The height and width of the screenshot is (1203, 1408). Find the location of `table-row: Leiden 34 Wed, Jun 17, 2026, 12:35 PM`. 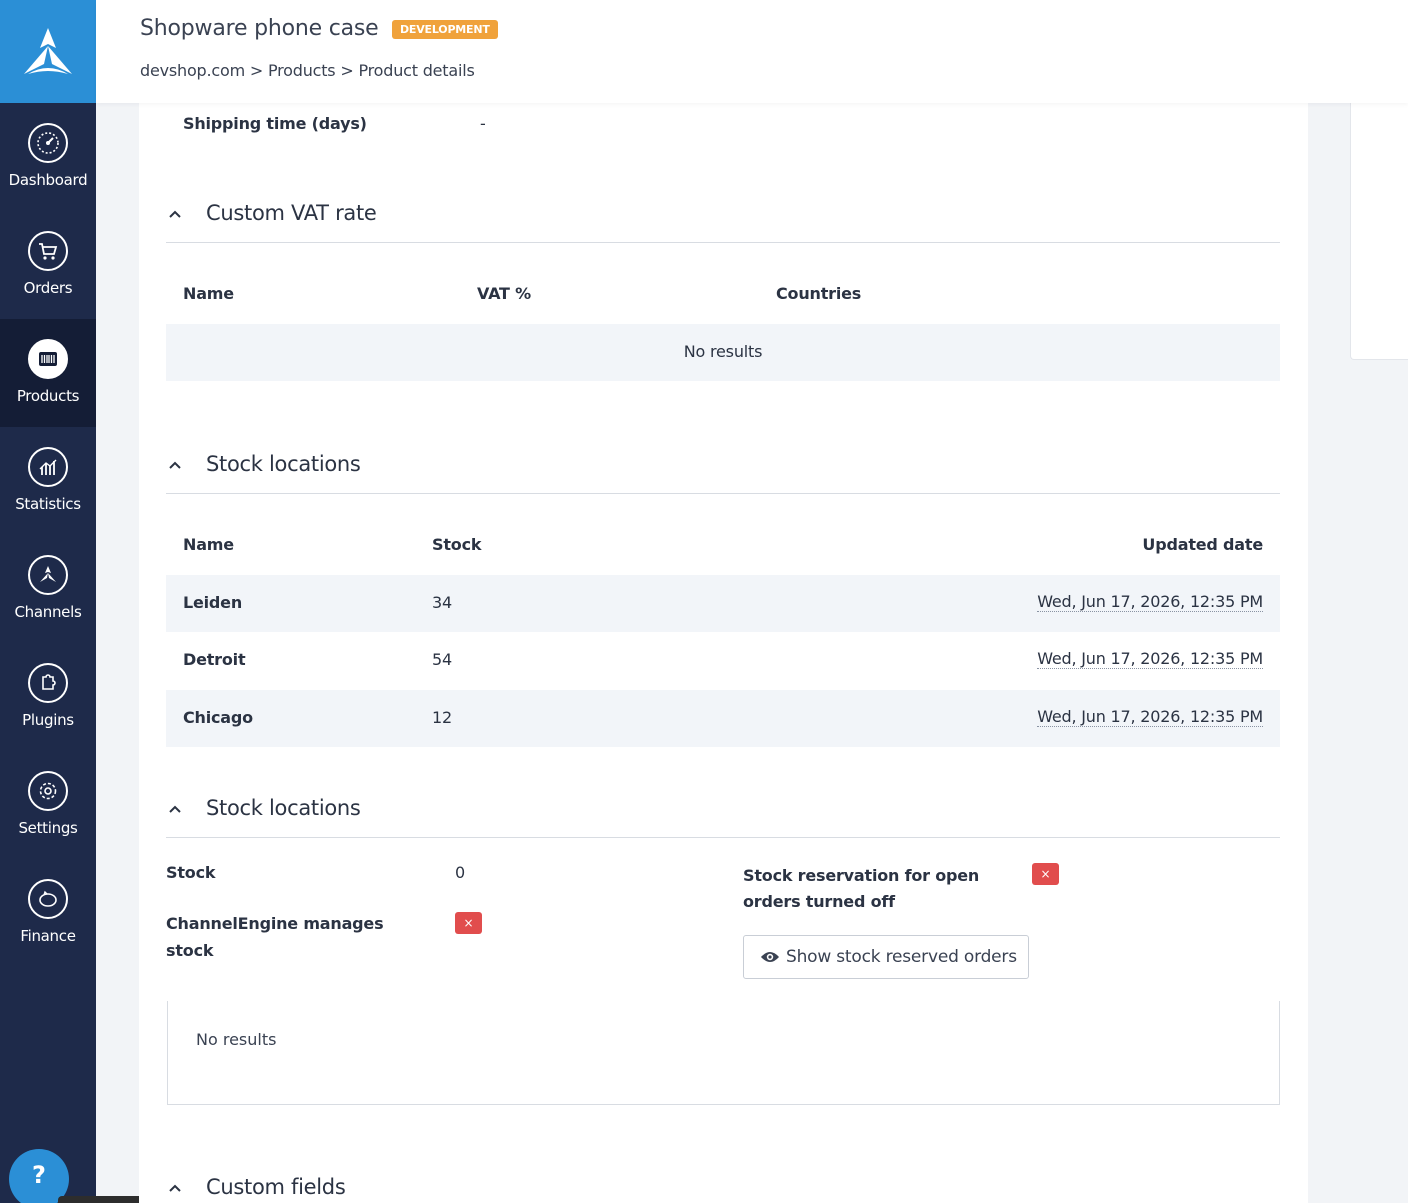

table-row: Leiden 34 Wed, Jun 17, 2026, 12:35 PM is located at coordinates (723, 603).